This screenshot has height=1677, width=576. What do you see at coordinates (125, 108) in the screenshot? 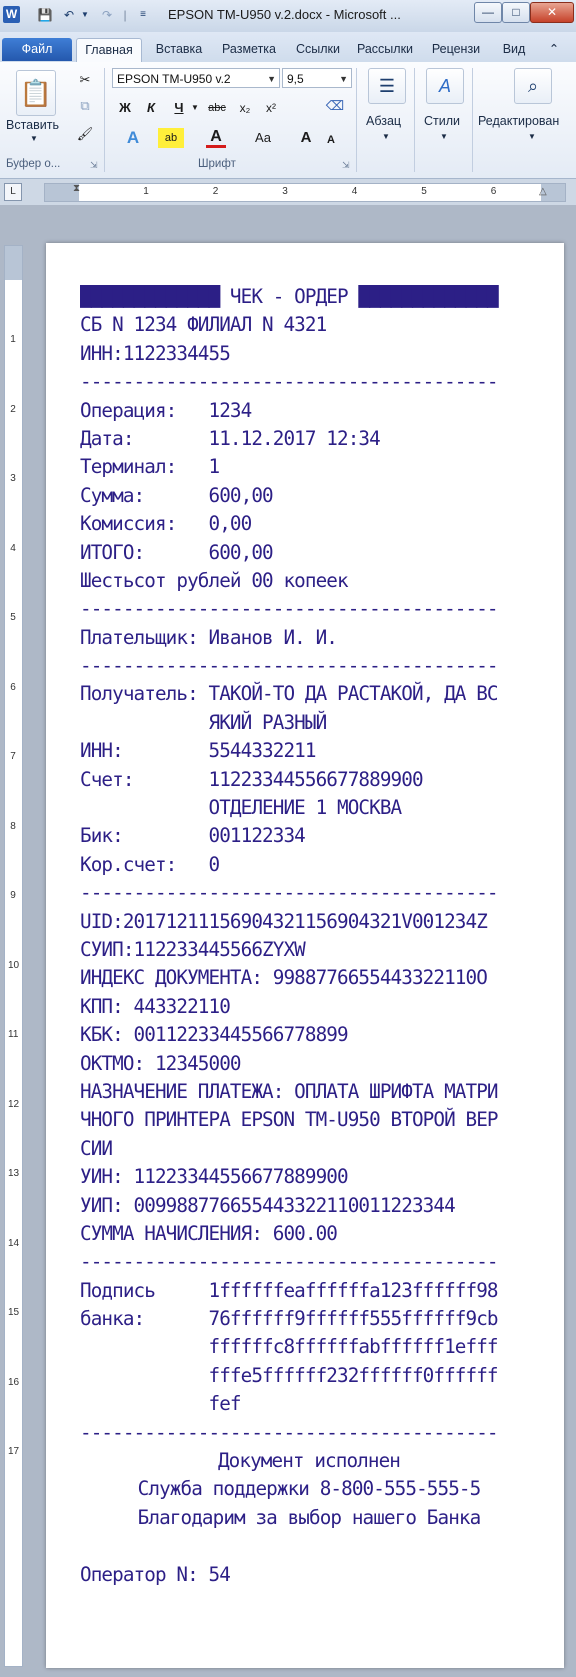
I see `bold-button: Ж` at bounding box center [125, 108].